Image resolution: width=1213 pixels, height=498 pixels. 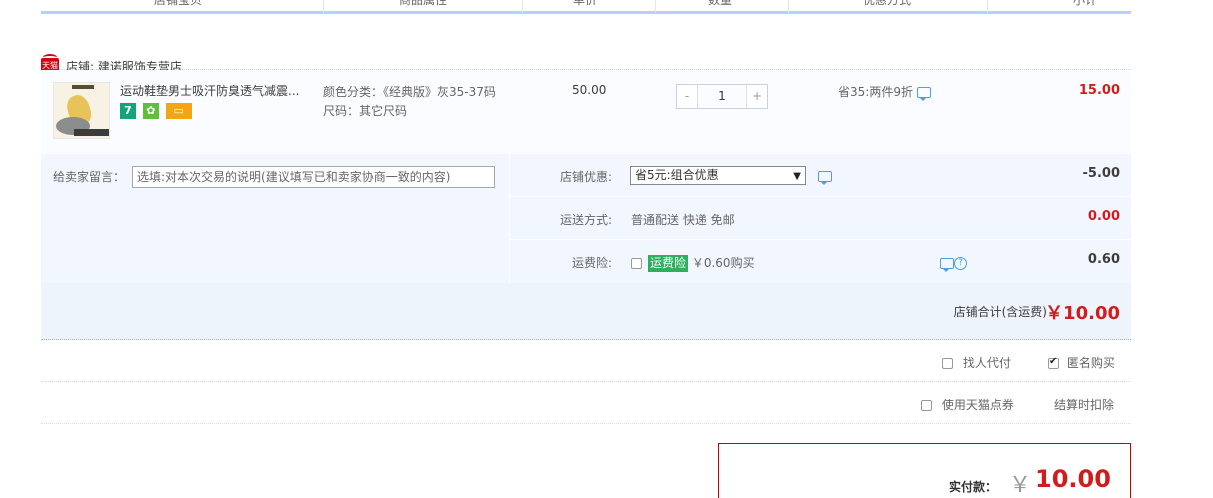 I want to click on actual-payment-amount: 10.00, so click(x=1073, y=479).